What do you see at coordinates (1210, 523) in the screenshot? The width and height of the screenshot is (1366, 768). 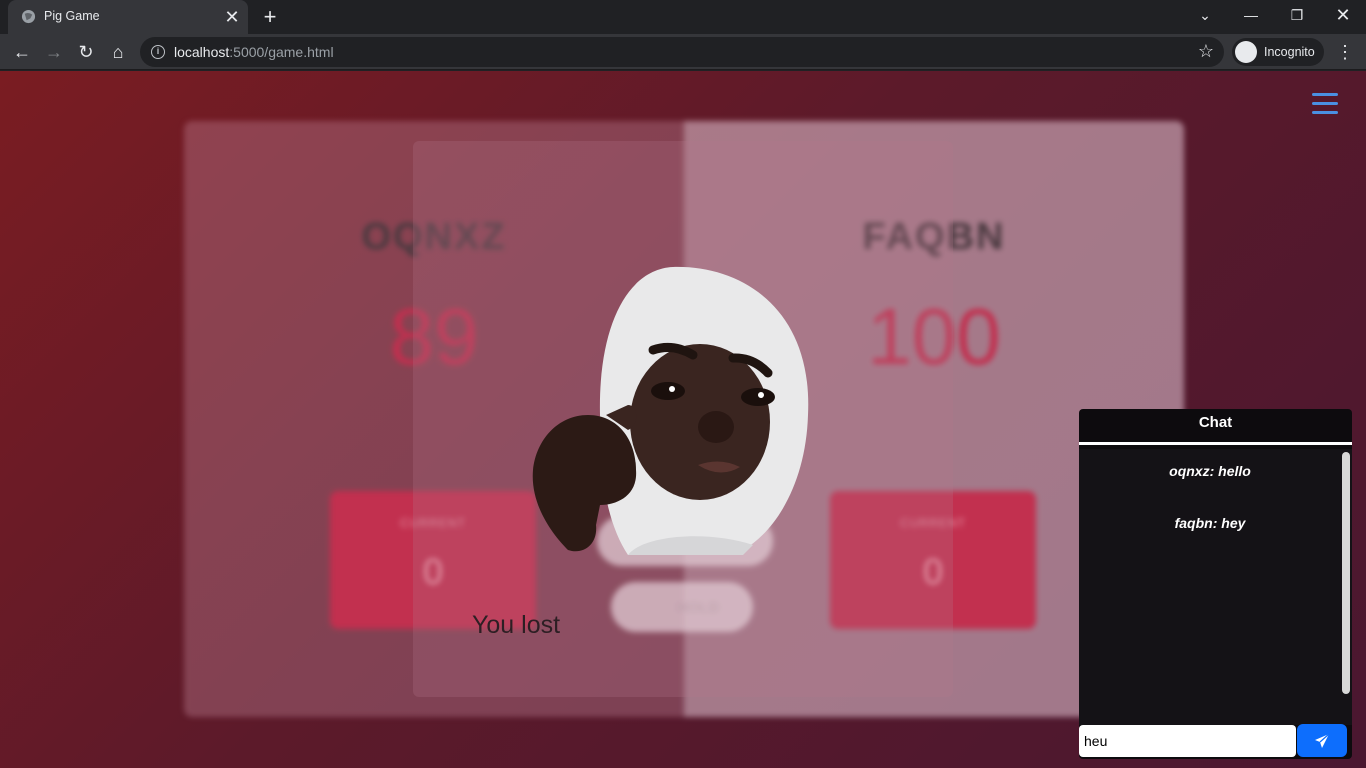 I see `chat-message: faqbn: hey` at bounding box center [1210, 523].